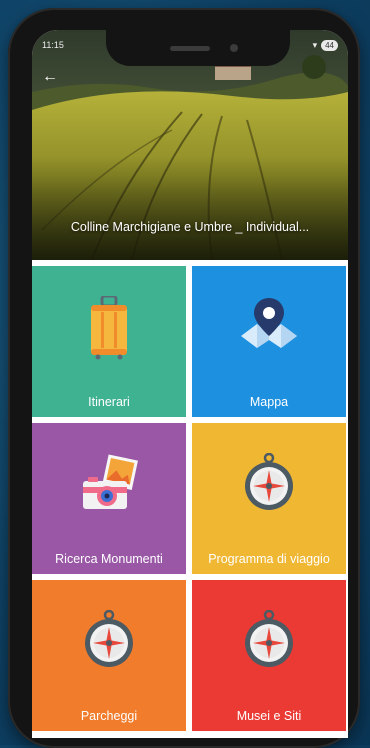  What do you see at coordinates (315, 45) in the screenshot?
I see `wifi-icon: ▾` at bounding box center [315, 45].